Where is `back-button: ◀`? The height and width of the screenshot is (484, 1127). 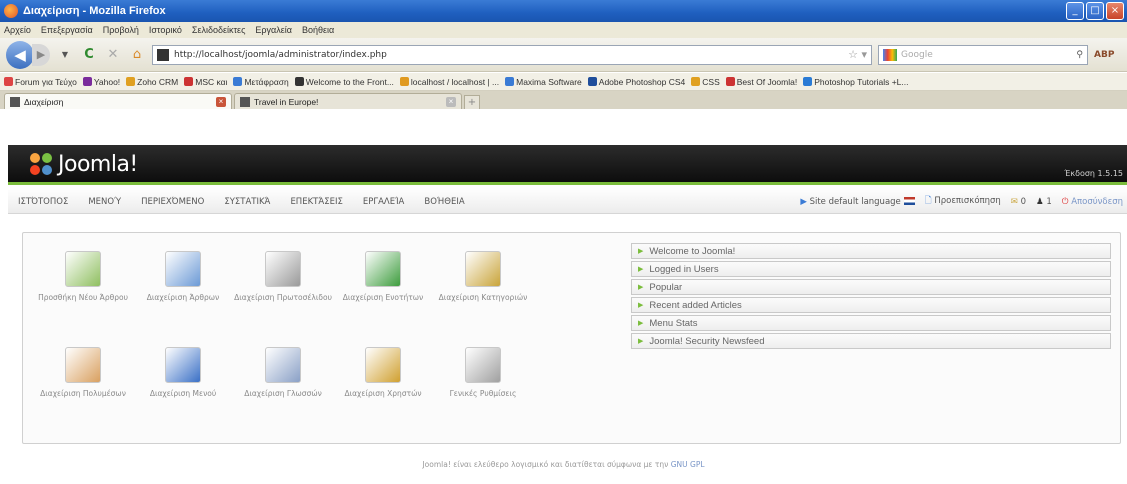 back-button: ◀ is located at coordinates (20, 54).